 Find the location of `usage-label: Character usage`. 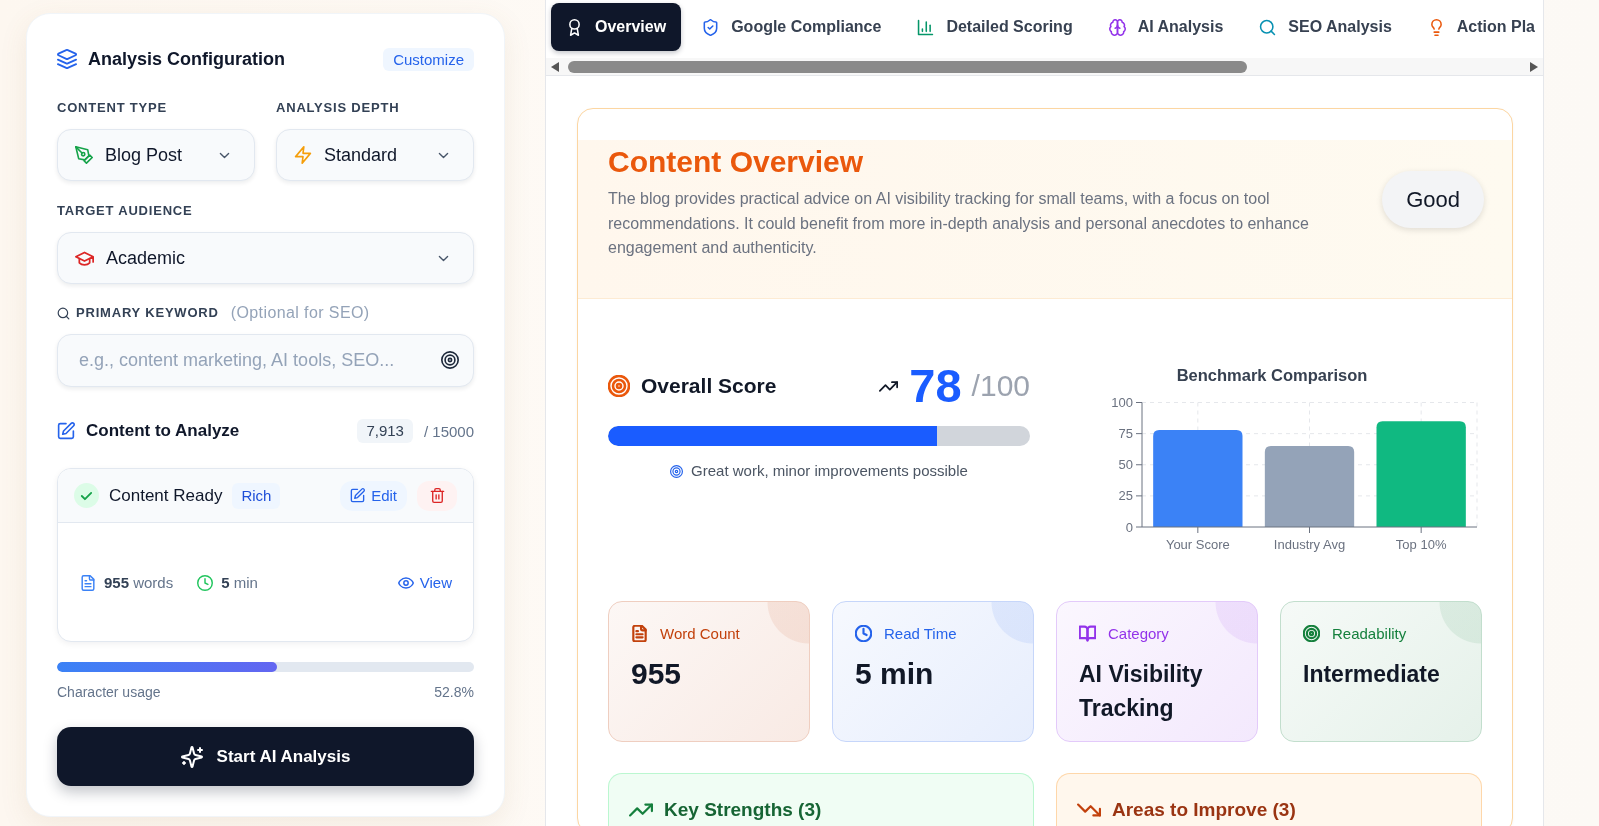

usage-label: Character usage is located at coordinates (109, 692).